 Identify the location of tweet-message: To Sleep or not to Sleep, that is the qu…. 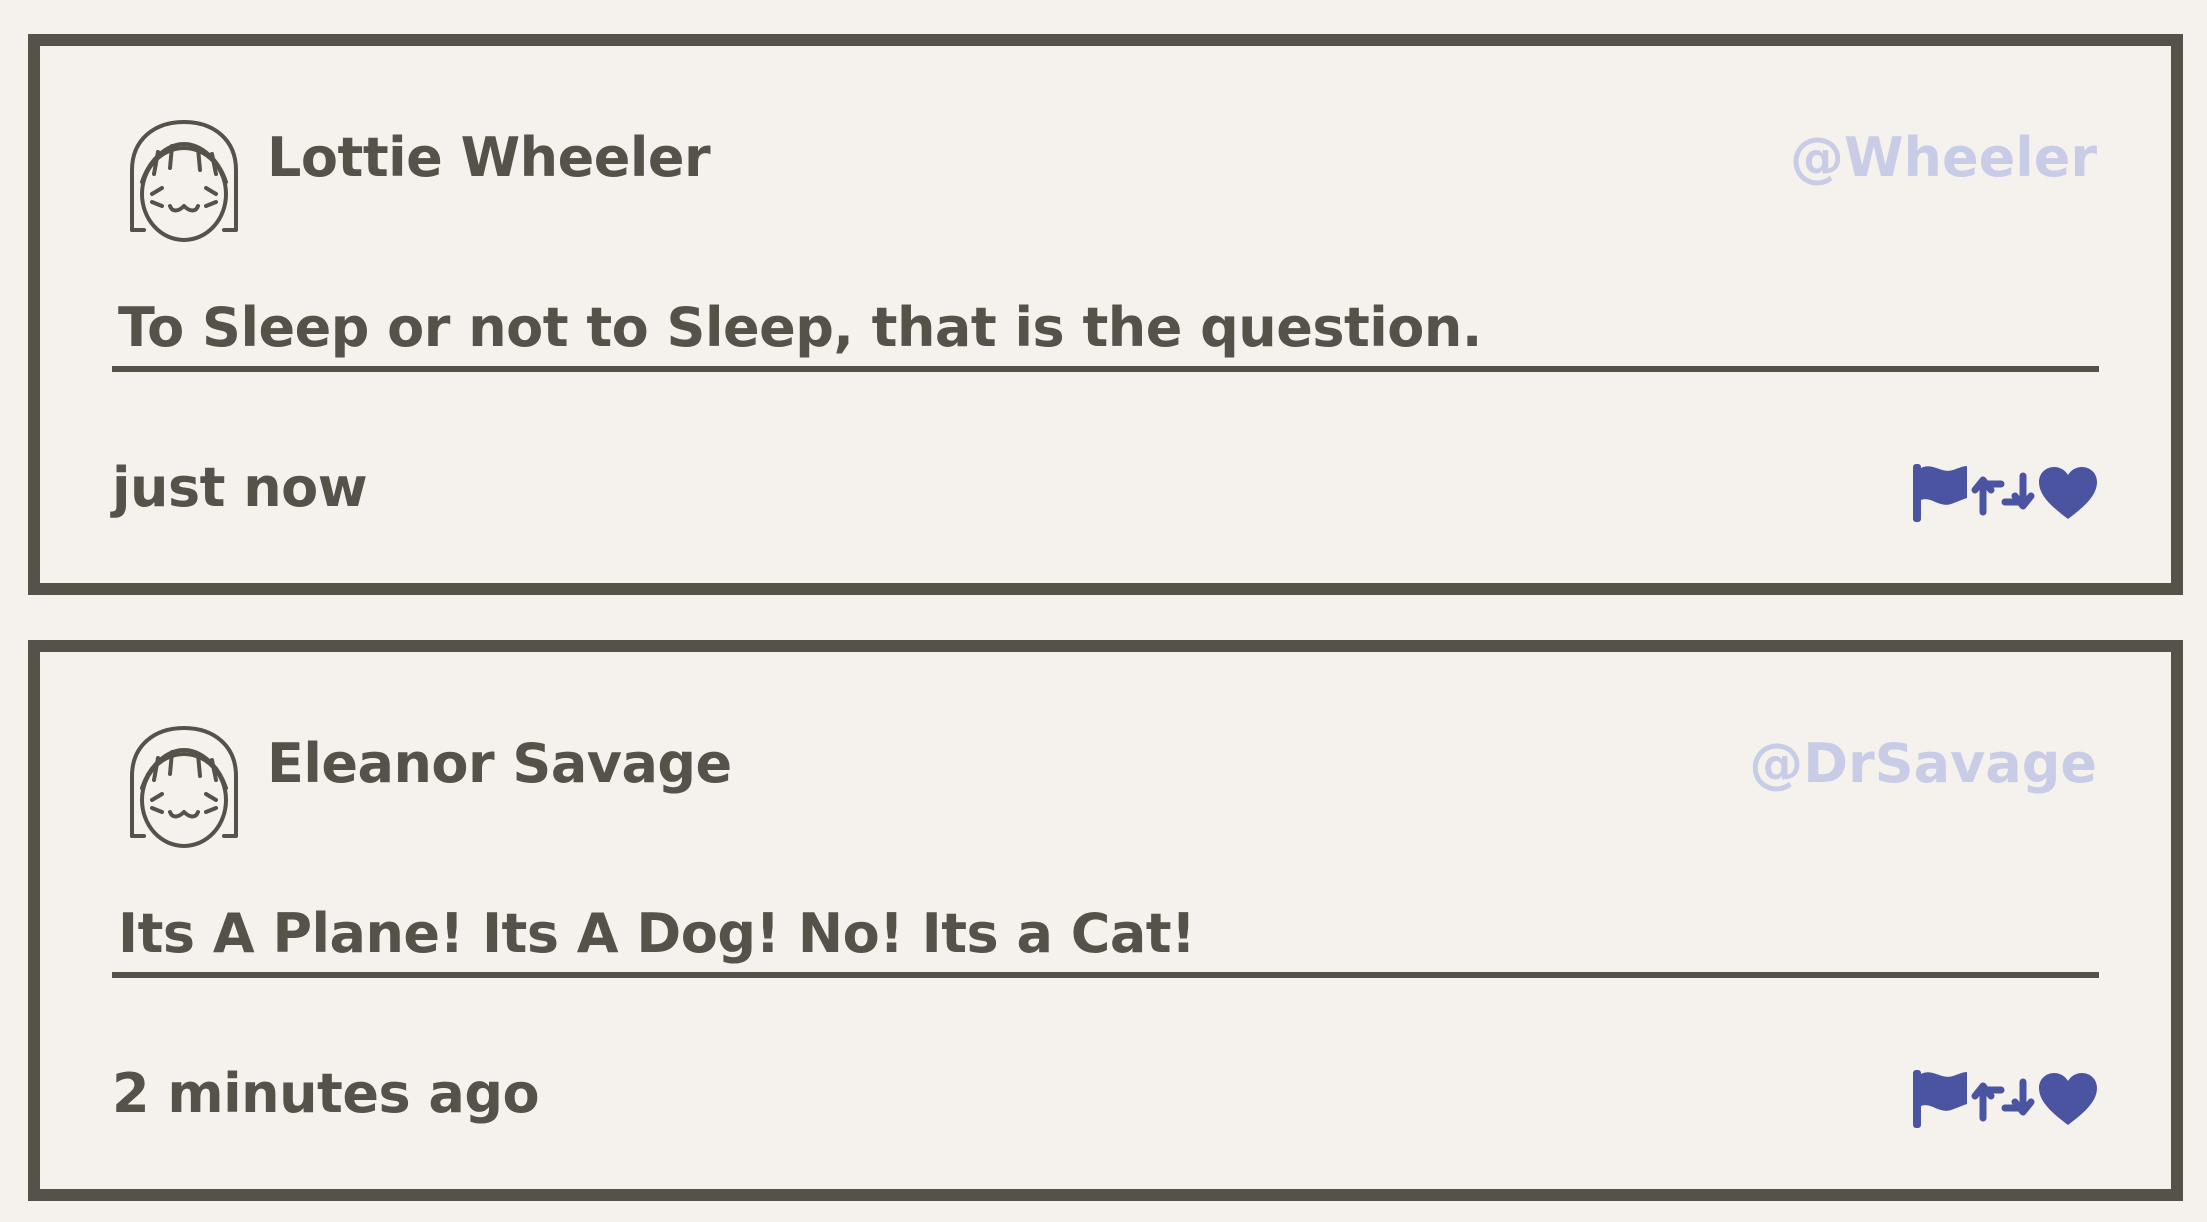
(1105, 334).